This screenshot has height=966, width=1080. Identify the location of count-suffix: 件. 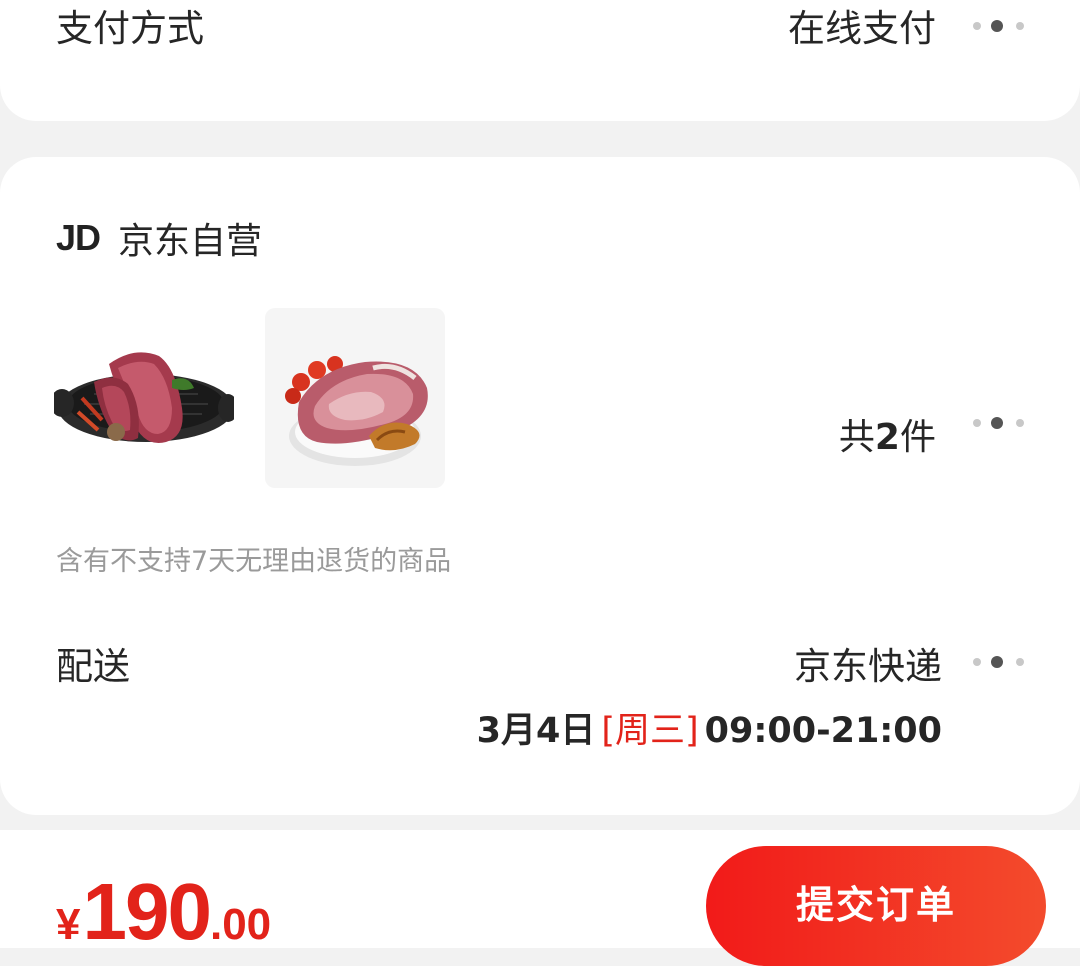
(917, 437).